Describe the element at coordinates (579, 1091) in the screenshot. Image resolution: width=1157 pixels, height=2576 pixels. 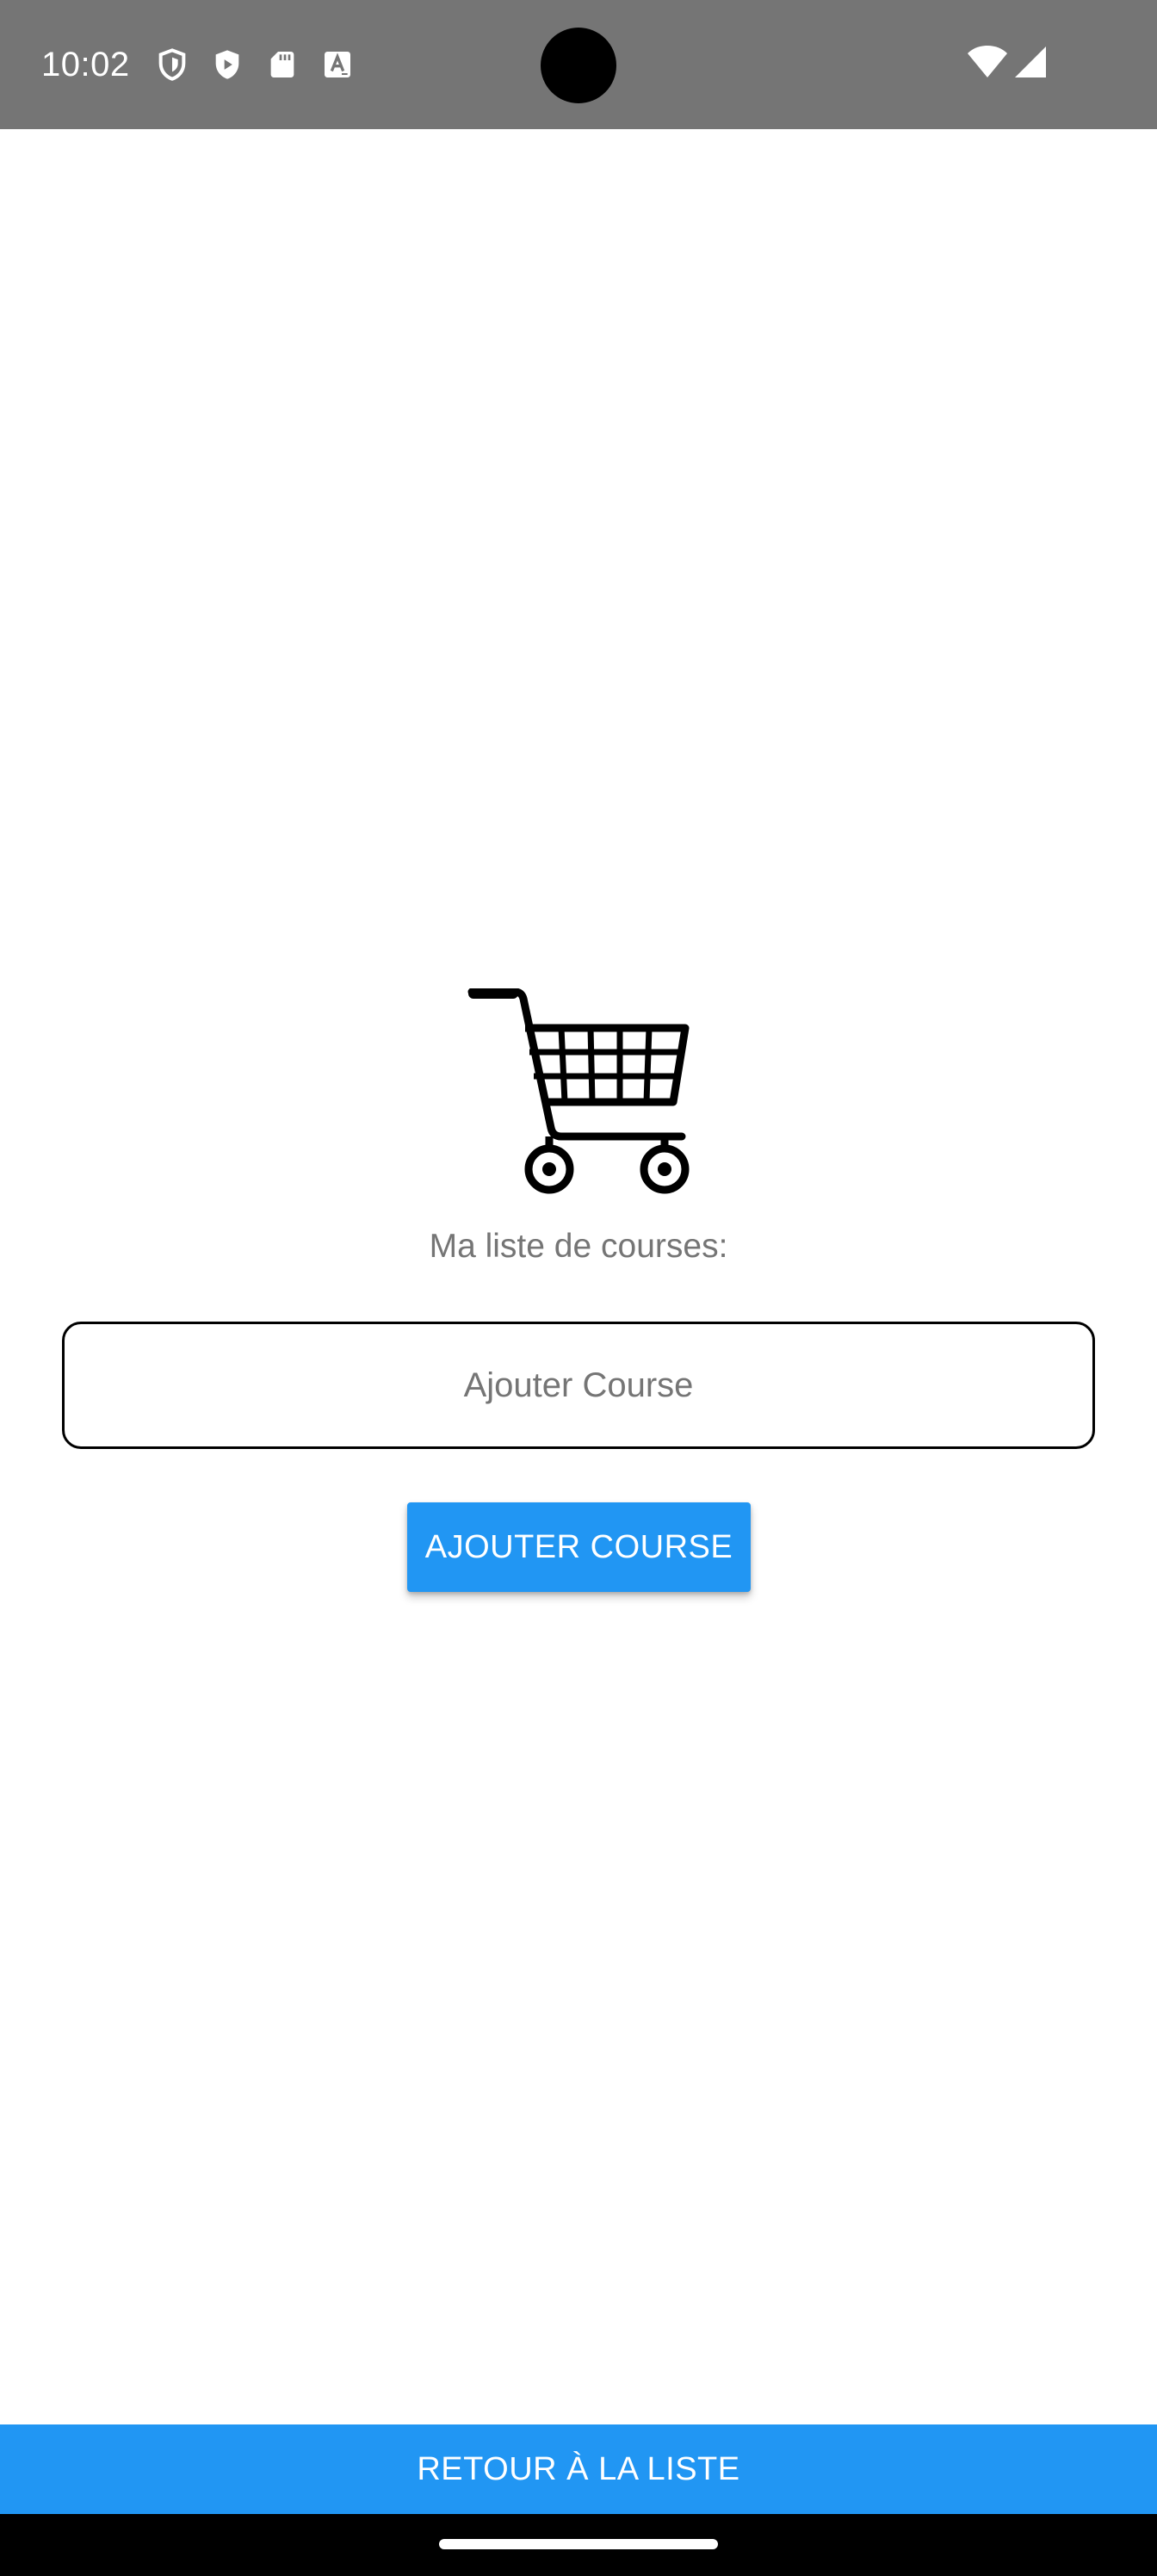
I see `shopping-cart-icon` at that location.